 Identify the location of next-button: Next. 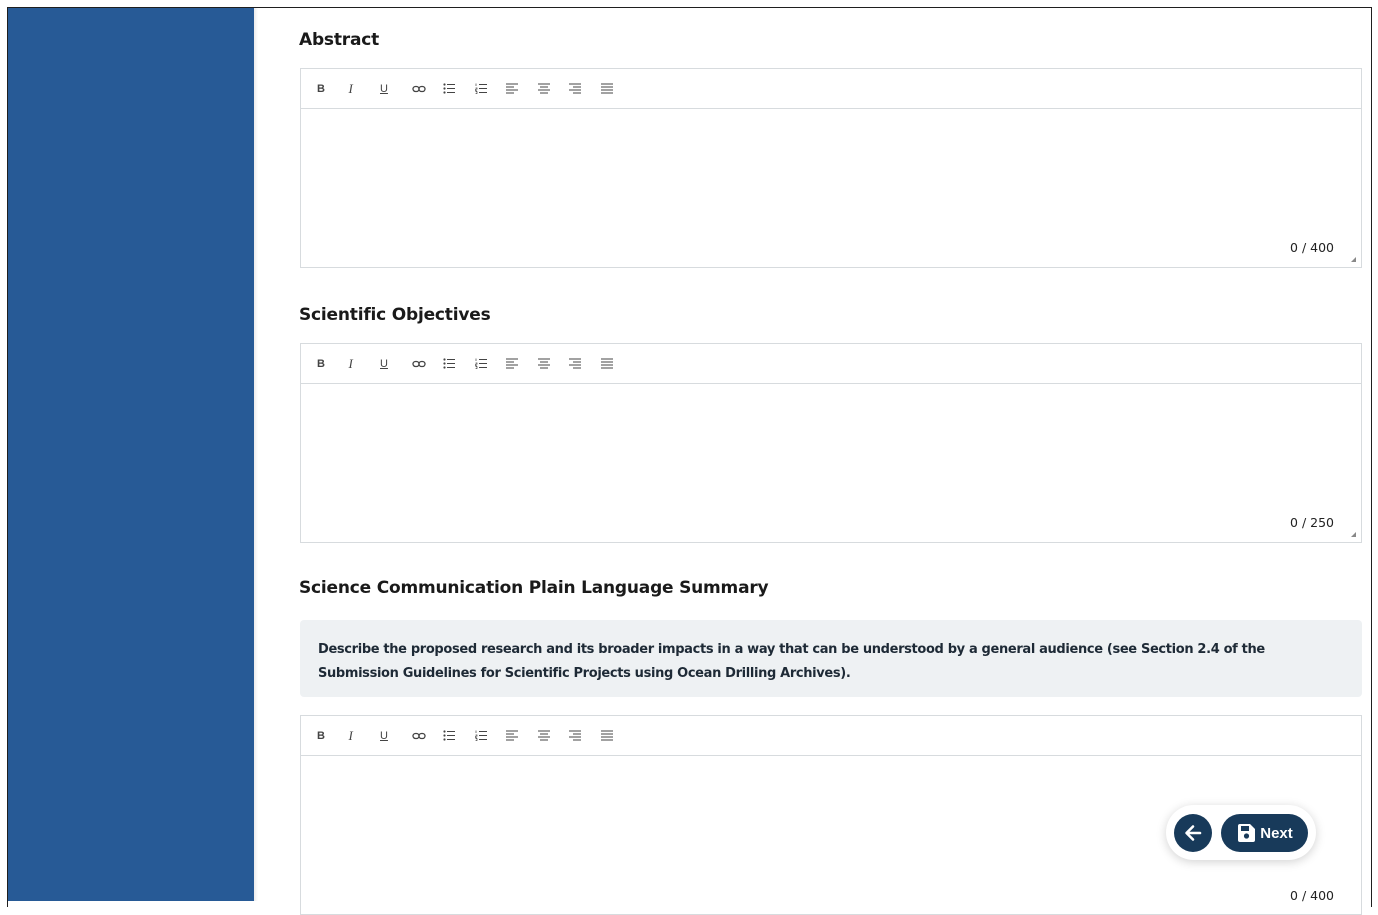
(1264, 833).